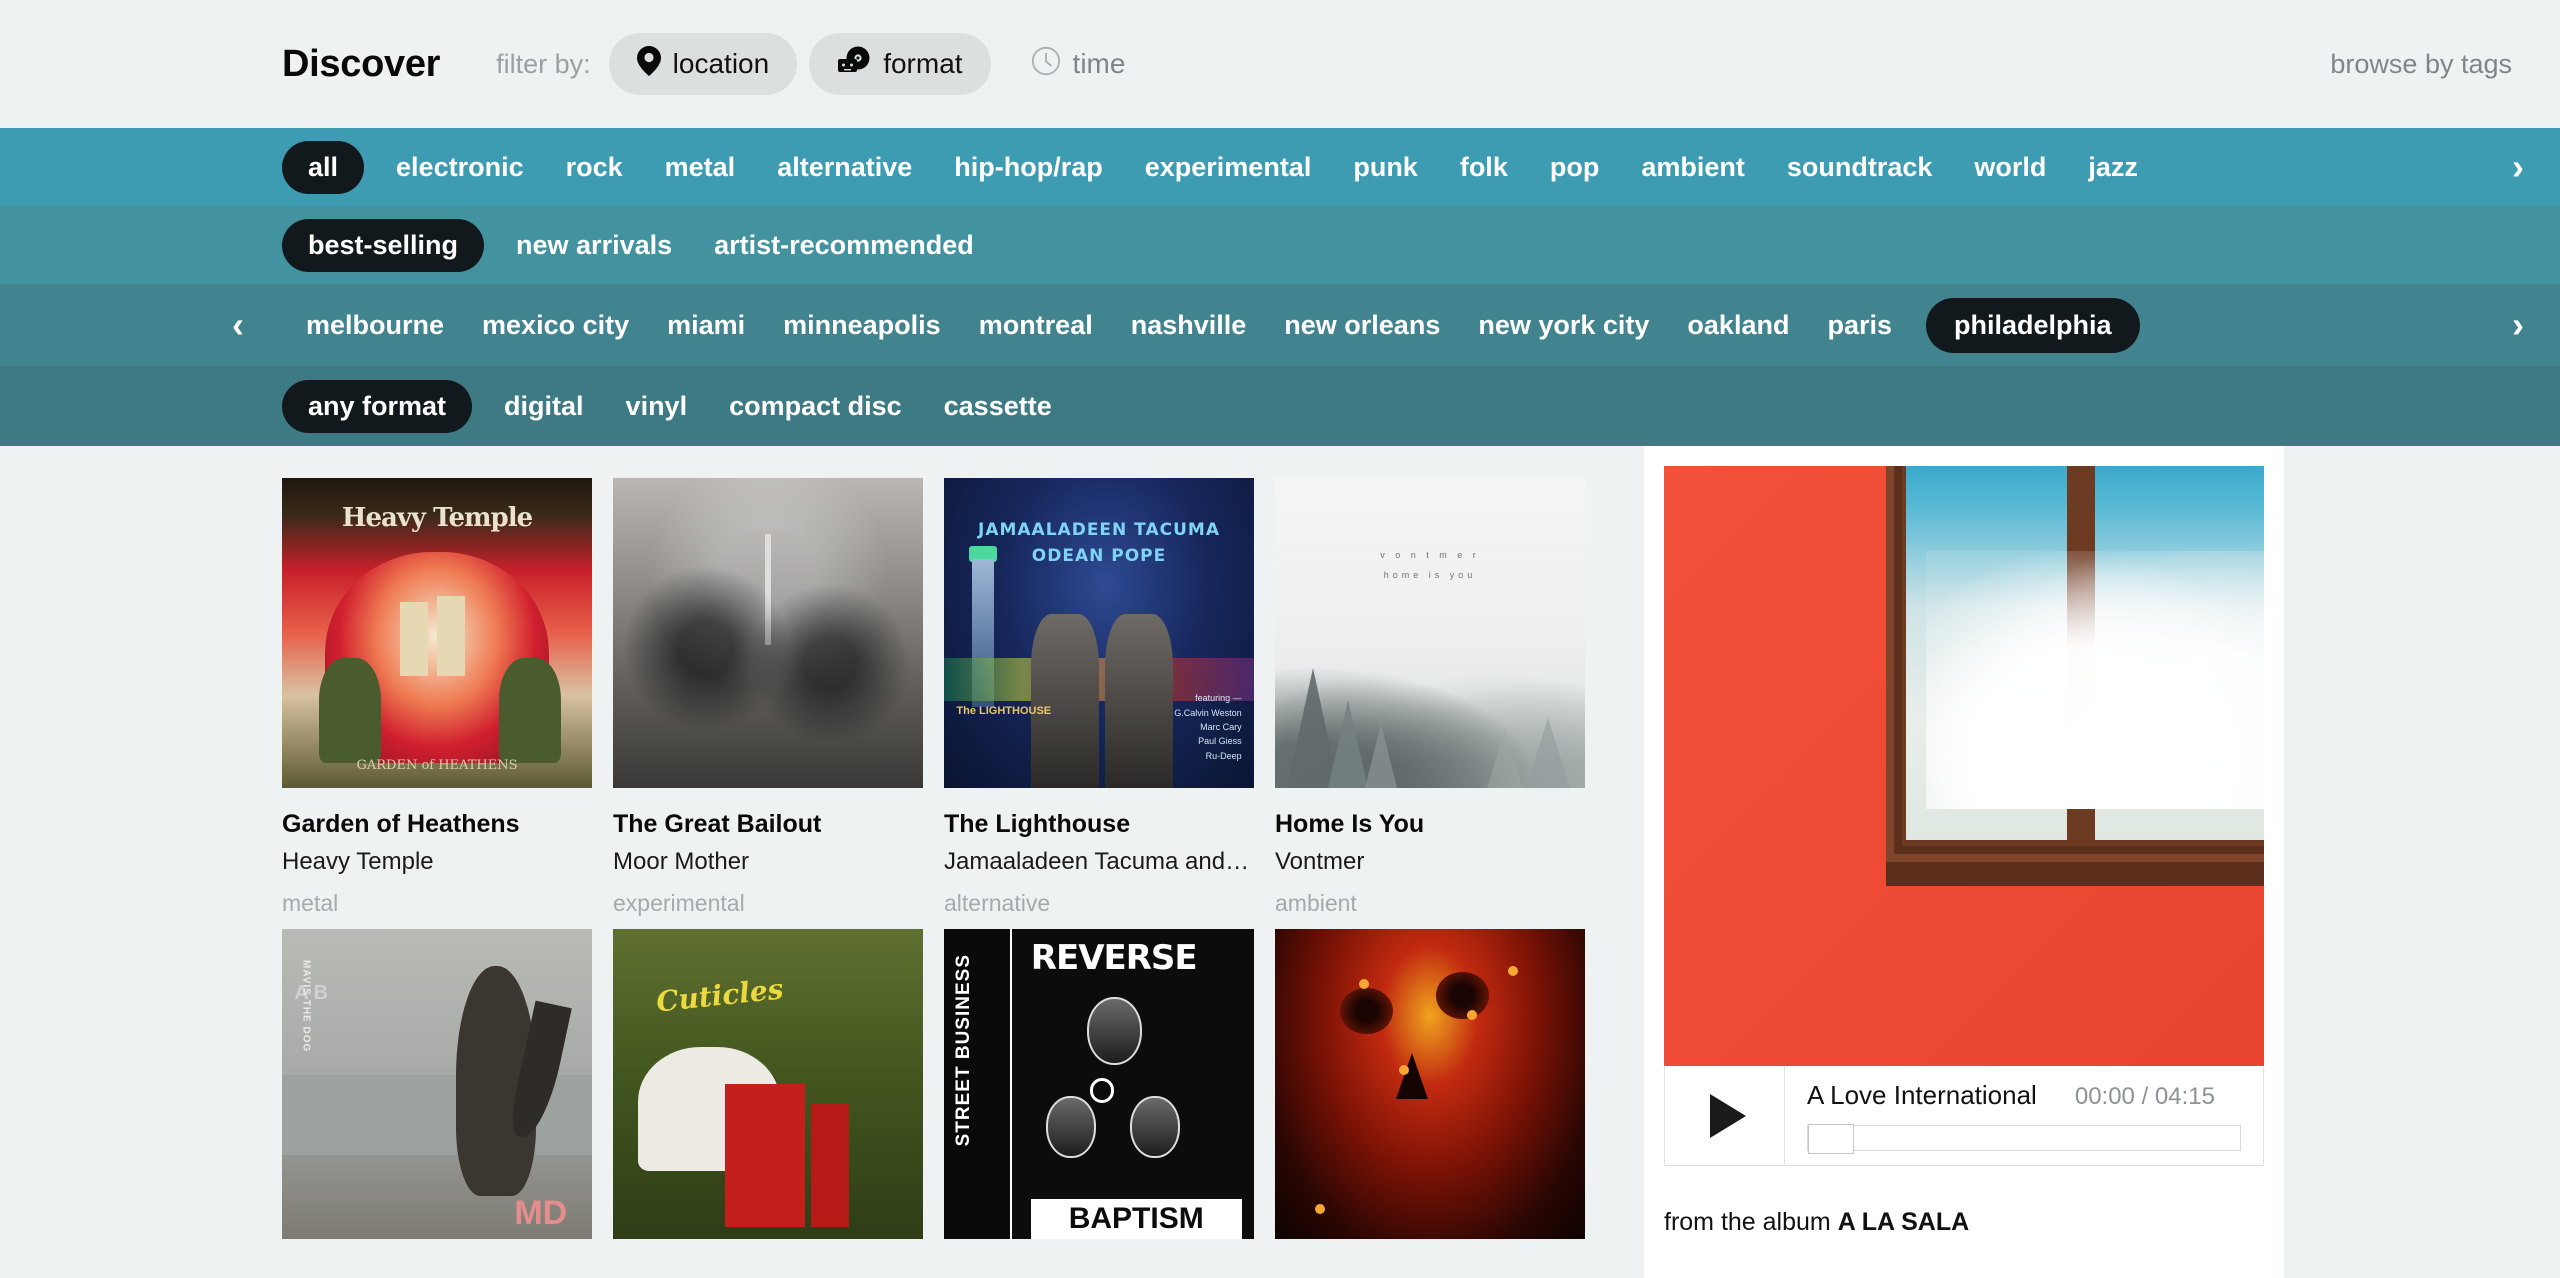 This screenshot has width=2560, height=1278. What do you see at coordinates (1738, 325) in the screenshot?
I see `location-item-oakland: oakland` at bounding box center [1738, 325].